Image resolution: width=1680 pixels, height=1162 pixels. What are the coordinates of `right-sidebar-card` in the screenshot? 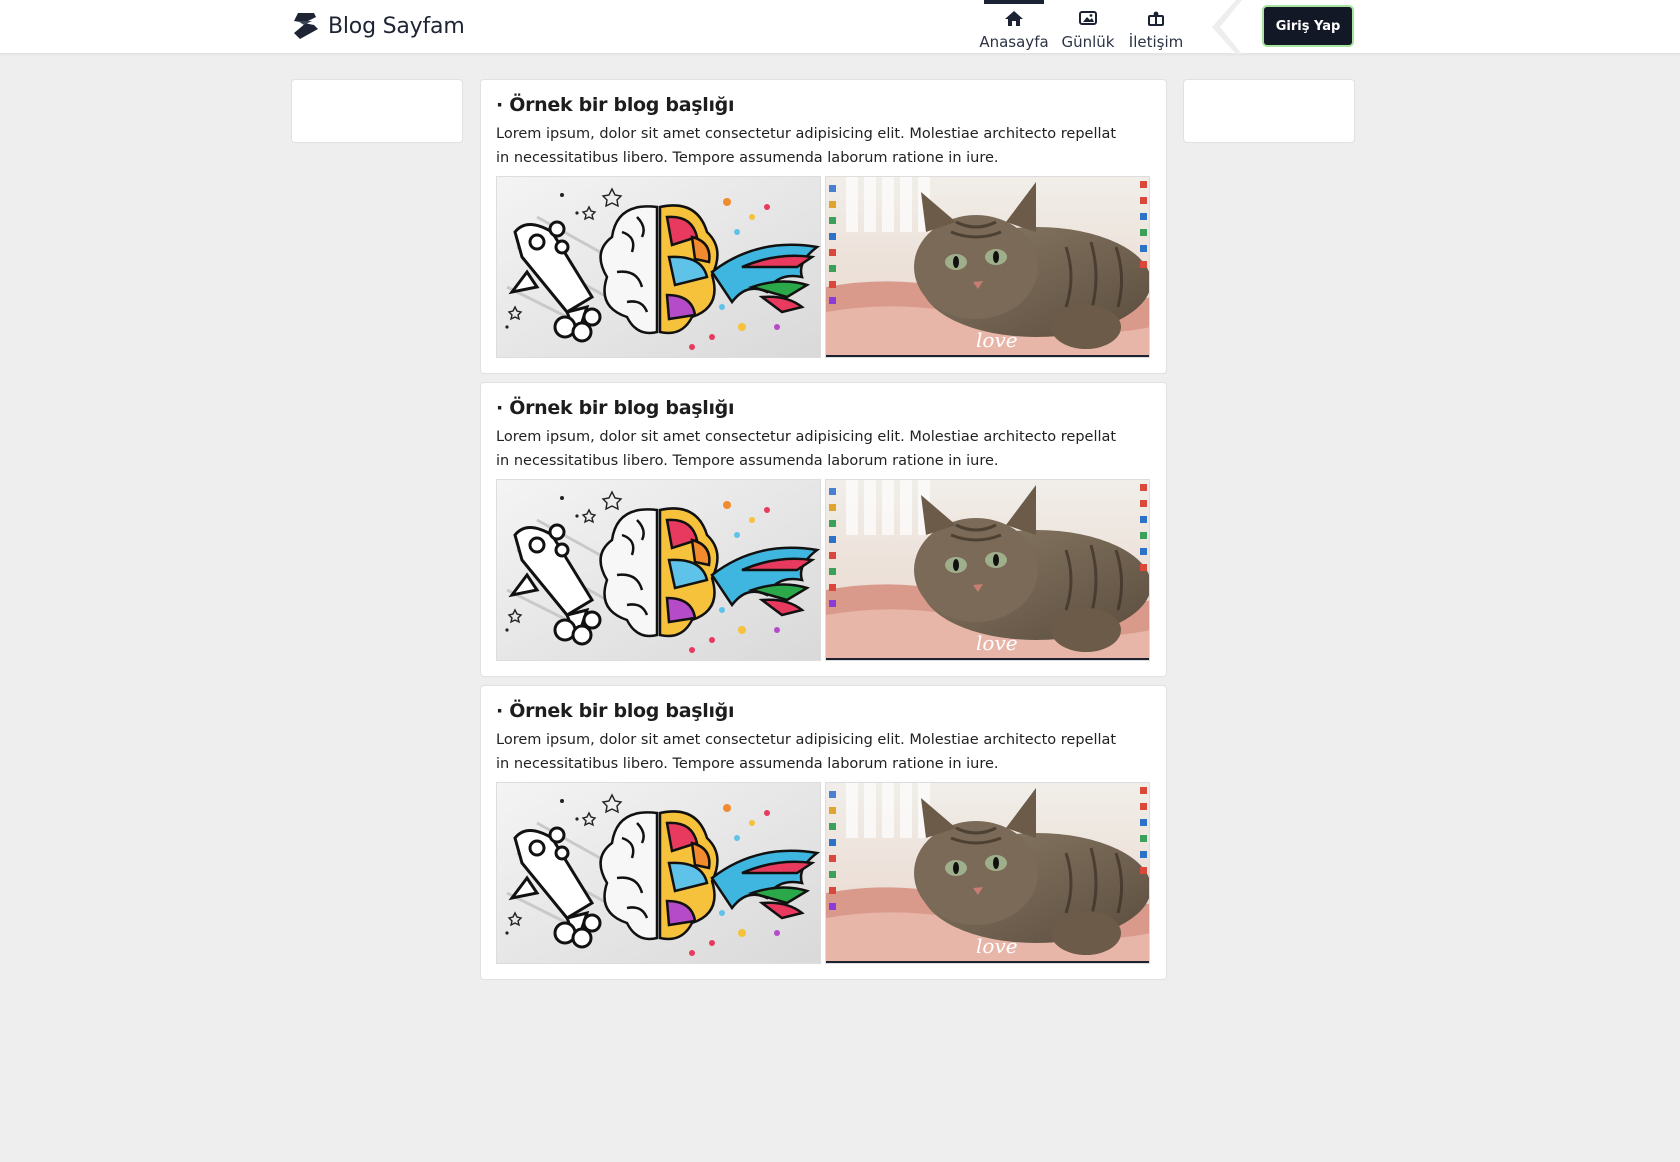 It's located at (1269, 111).